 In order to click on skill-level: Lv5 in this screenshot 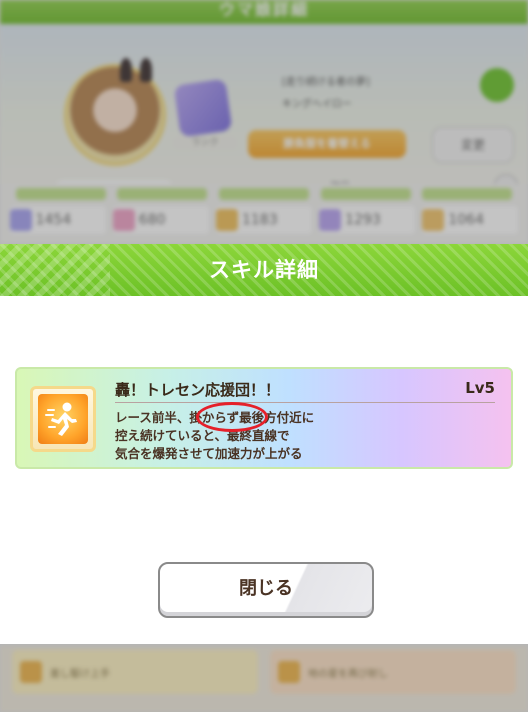, I will do `click(480, 388)`.